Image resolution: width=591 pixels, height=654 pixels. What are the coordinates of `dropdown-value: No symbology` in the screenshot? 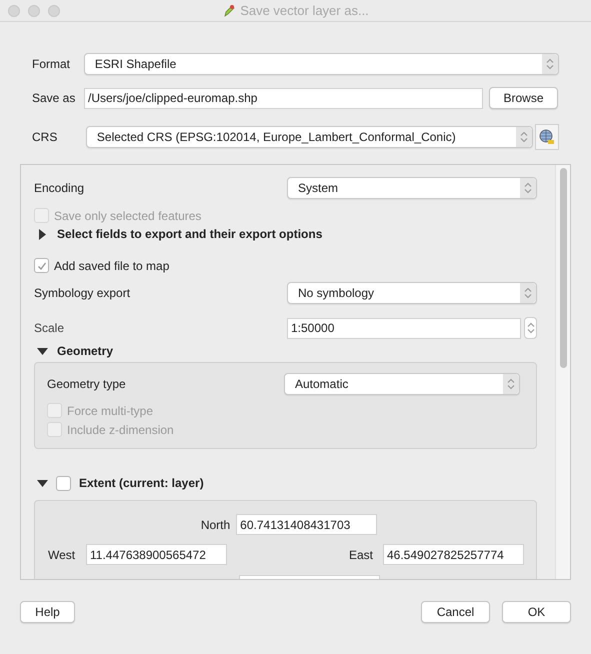 It's located at (336, 293).